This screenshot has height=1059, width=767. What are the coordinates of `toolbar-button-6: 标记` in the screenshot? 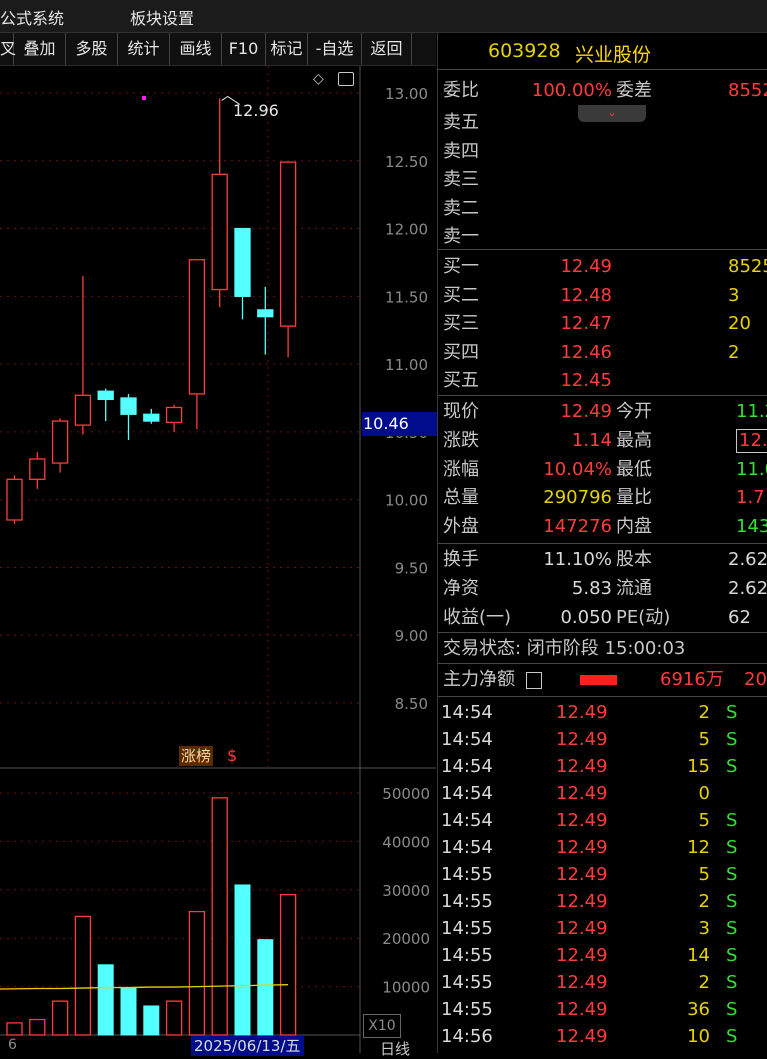 It's located at (287, 49).